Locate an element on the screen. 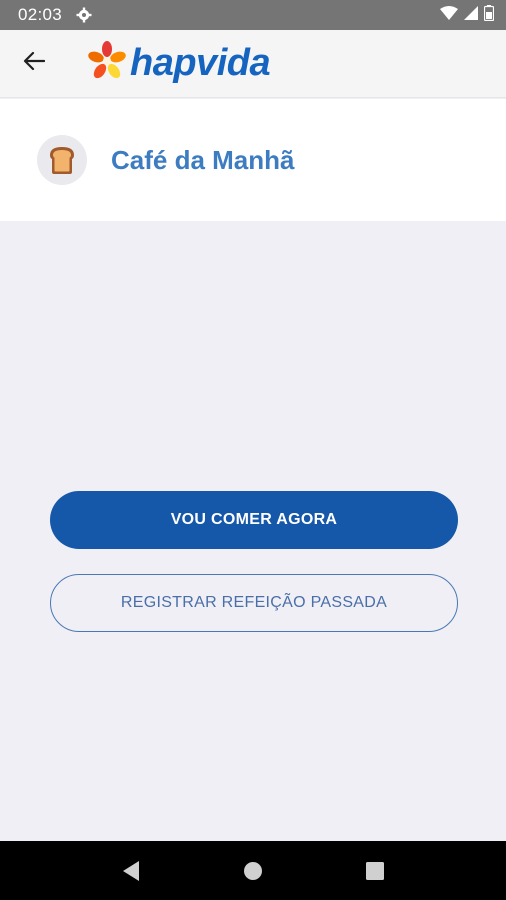 Image resolution: width=506 pixels, height=900 pixels. hapvida-logo: hapvida is located at coordinates (178, 63).